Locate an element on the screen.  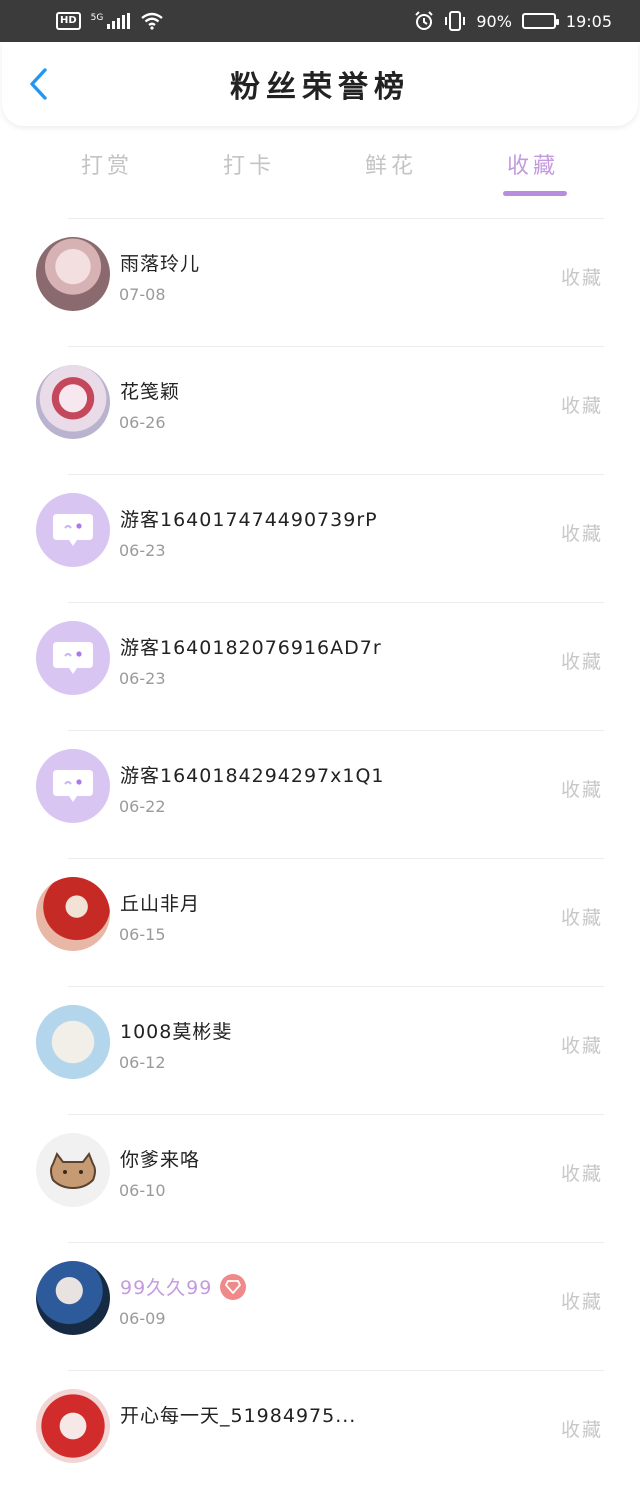
status-left: HD 5G is located at coordinates (110, 21).